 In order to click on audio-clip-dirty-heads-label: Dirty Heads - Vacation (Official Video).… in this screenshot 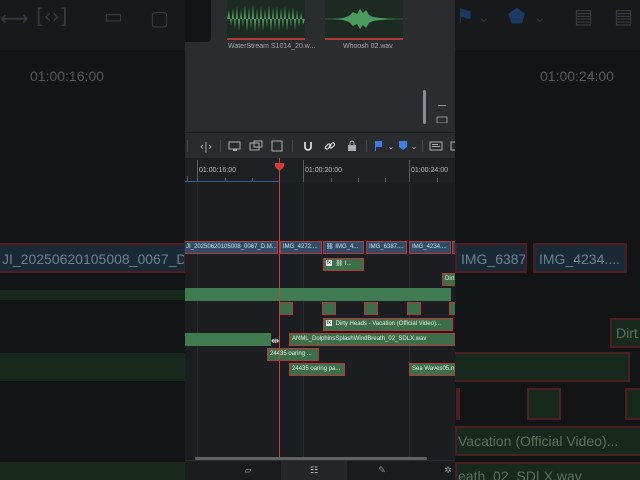, I will do `click(388, 324)`.